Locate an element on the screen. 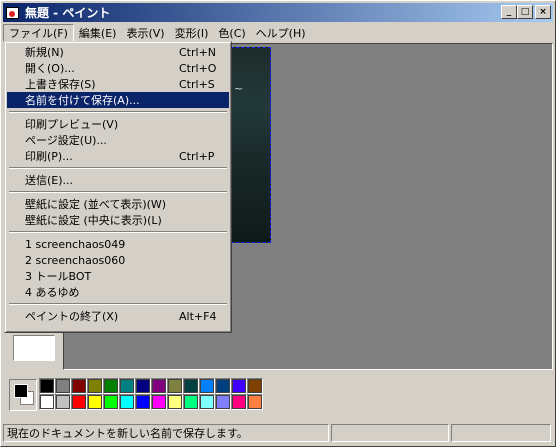 The image size is (556, 447). menu-file: ファイル(F) is located at coordinates (38, 32).